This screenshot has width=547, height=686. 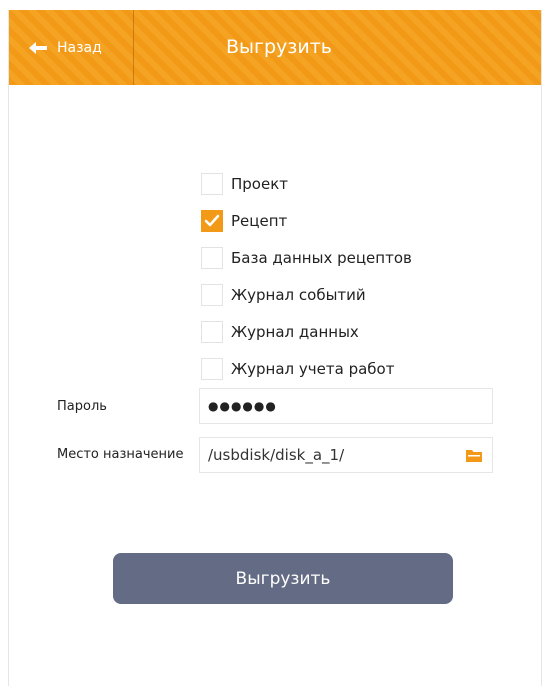 I want to click on header-bar: Назад Выгрузить, so click(x=275, y=47).